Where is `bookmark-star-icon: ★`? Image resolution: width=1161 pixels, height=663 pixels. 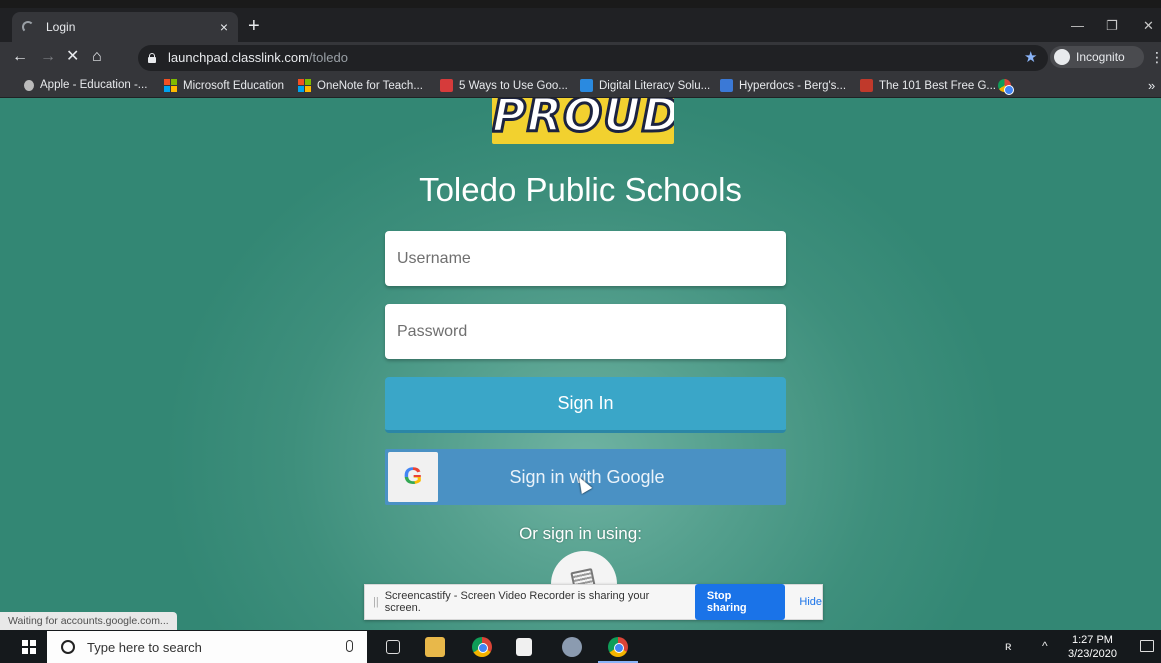 bookmark-star-icon: ★ is located at coordinates (1030, 57).